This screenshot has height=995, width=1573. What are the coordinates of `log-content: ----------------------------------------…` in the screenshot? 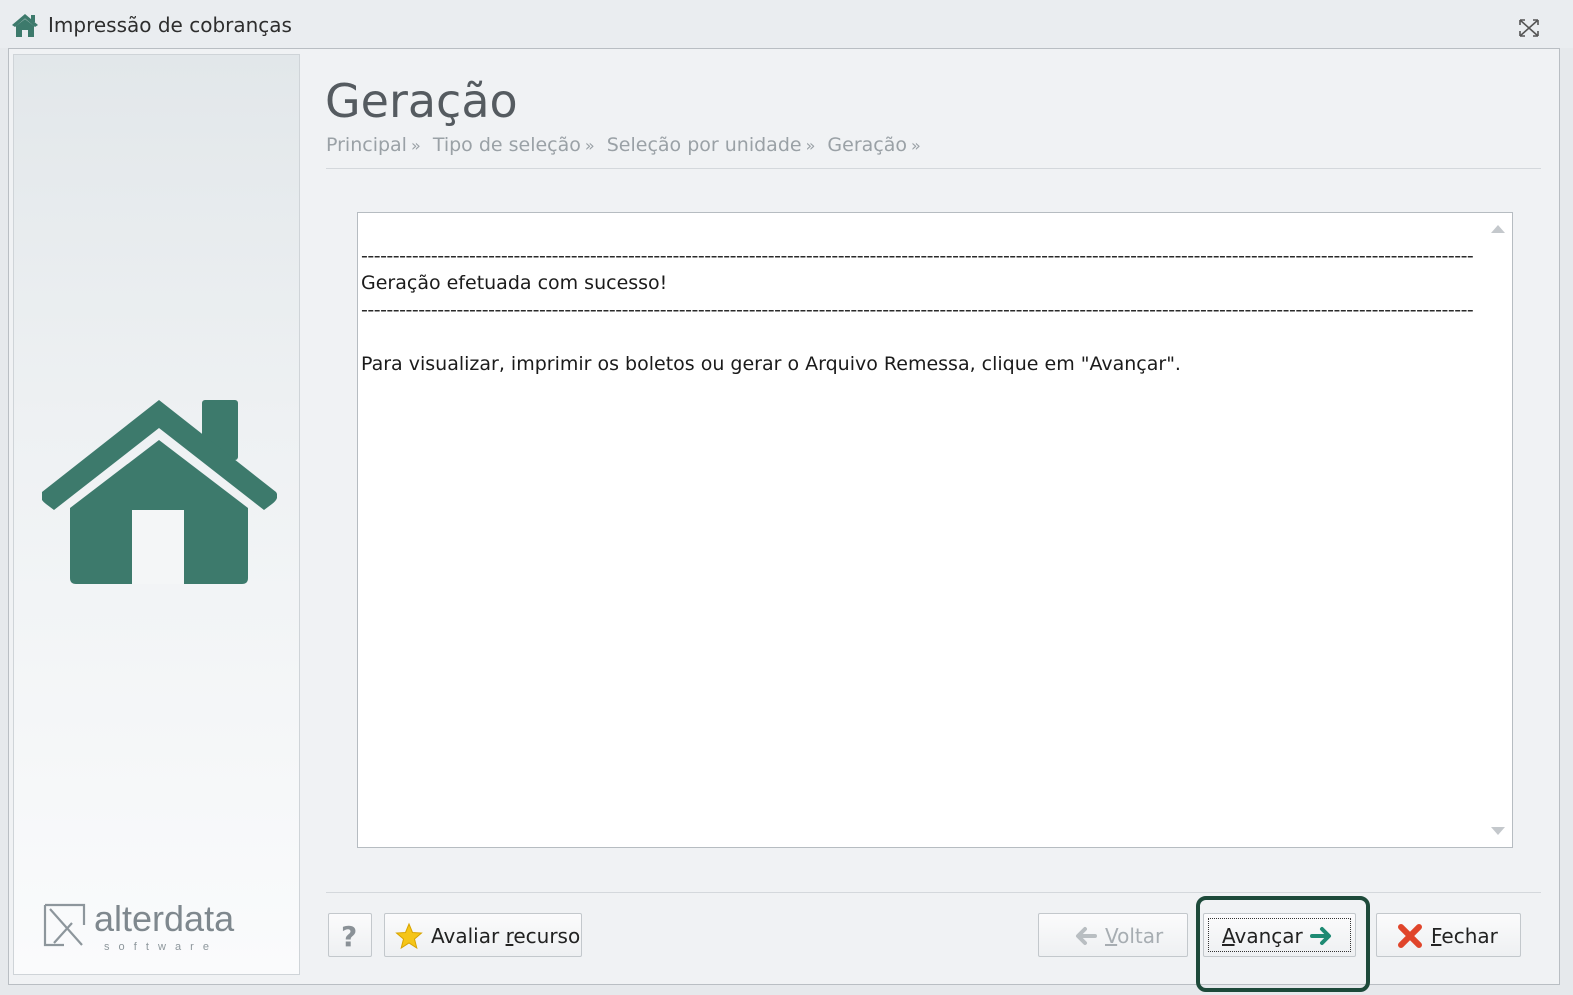 It's located at (918, 310).